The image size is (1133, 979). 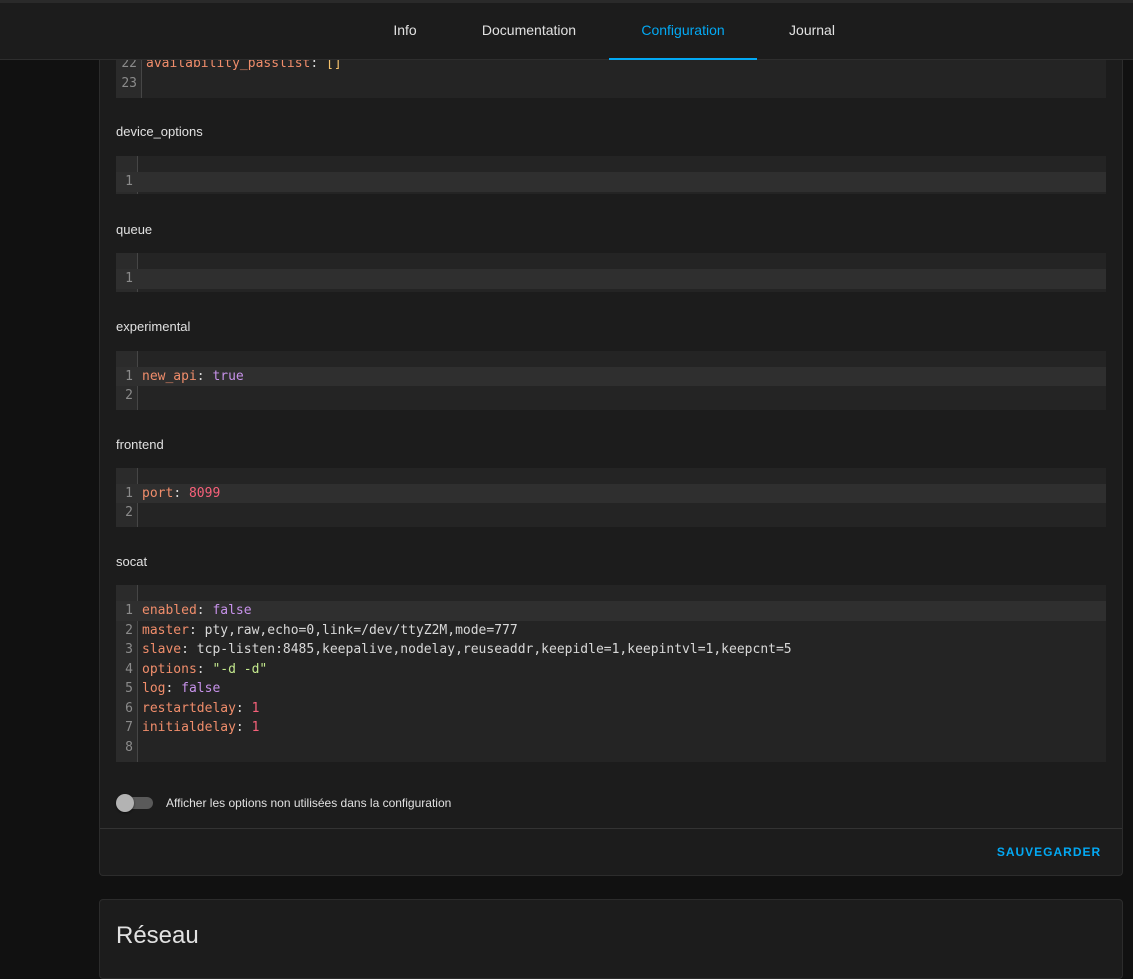 I want to click on yaml-value: 8099, so click(x=204, y=493).